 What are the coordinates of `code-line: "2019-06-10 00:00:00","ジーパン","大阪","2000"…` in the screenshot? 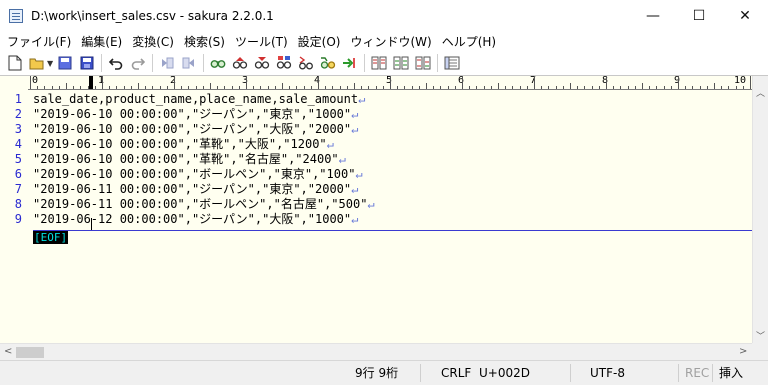 It's located at (195, 129).